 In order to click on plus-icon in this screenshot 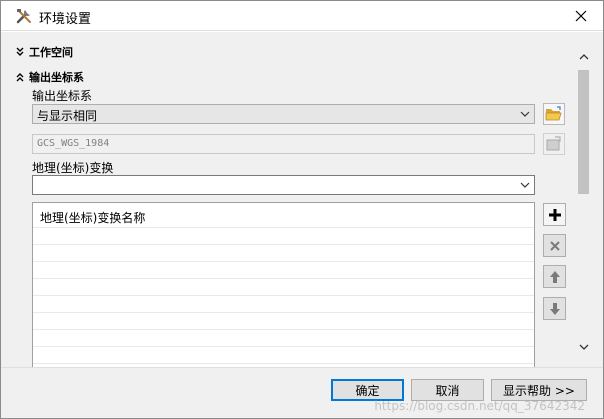, I will do `click(554, 214)`.